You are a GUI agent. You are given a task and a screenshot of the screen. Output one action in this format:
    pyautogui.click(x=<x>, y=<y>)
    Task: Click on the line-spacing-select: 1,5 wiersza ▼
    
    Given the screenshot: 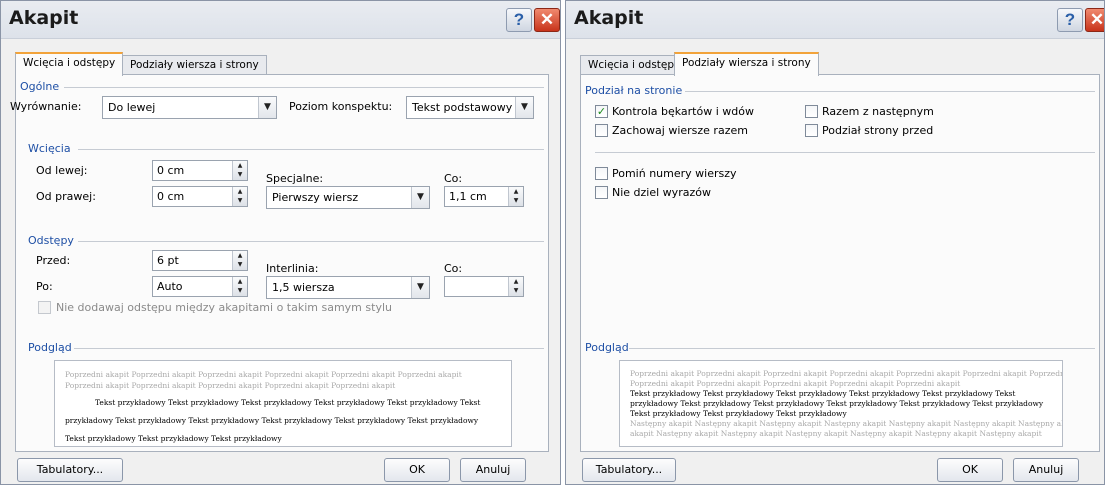 What is the action you would take?
    pyautogui.click(x=348, y=287)
    